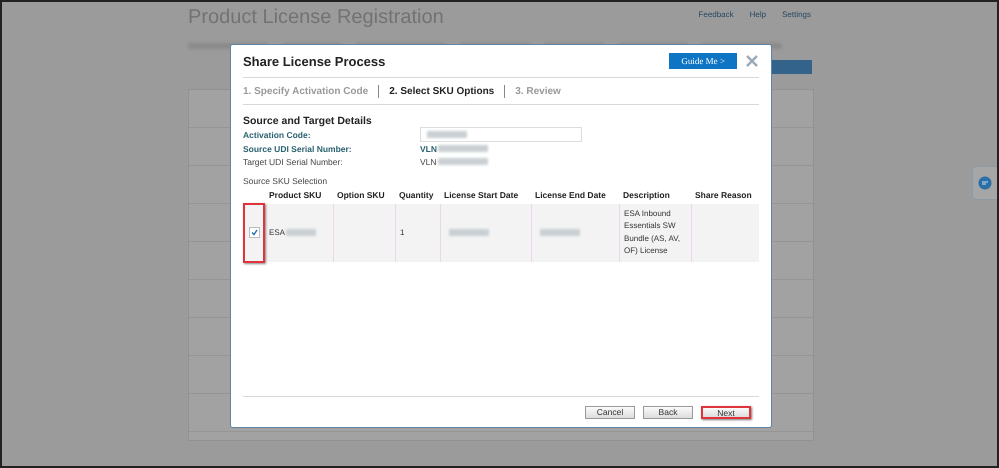 The image size is (999, 468). I want to click on wizard-step: 2. Select SKU Options, so click(441, 91).